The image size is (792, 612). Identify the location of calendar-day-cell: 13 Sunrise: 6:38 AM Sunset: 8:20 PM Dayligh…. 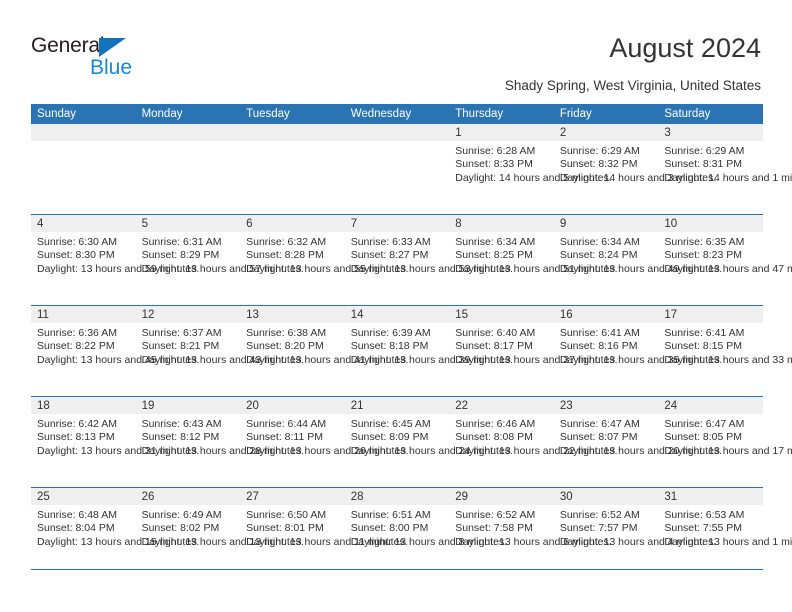
(324, 351).